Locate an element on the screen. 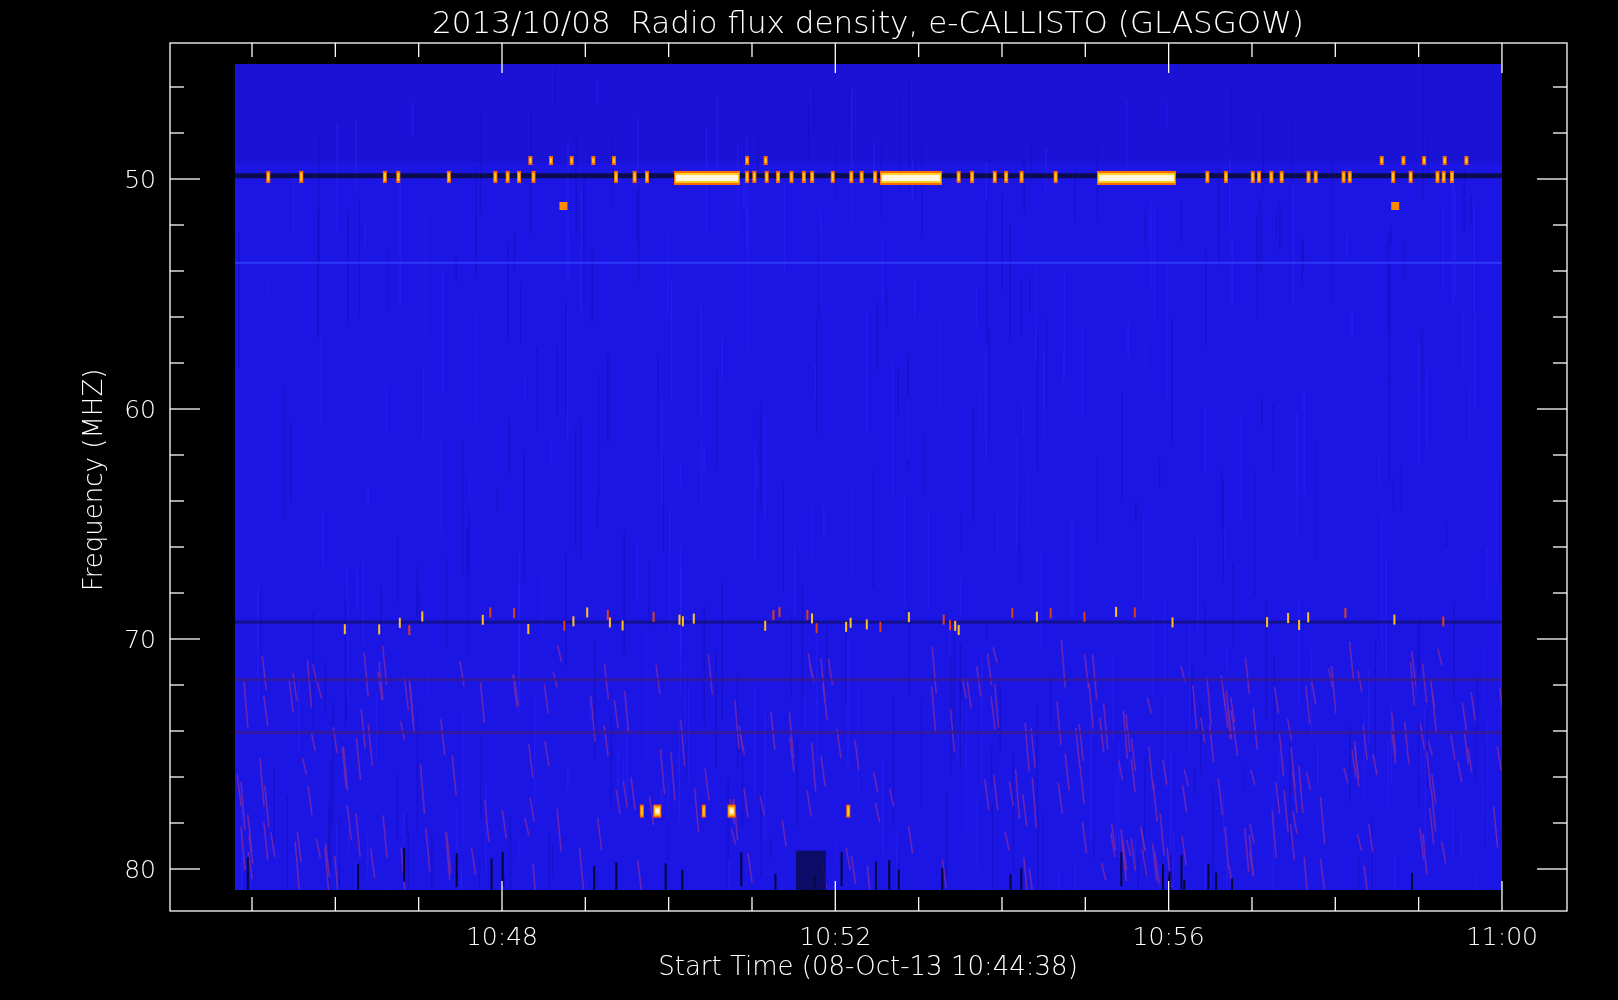  tick-label: 80 is located at coordinates (140, 869).